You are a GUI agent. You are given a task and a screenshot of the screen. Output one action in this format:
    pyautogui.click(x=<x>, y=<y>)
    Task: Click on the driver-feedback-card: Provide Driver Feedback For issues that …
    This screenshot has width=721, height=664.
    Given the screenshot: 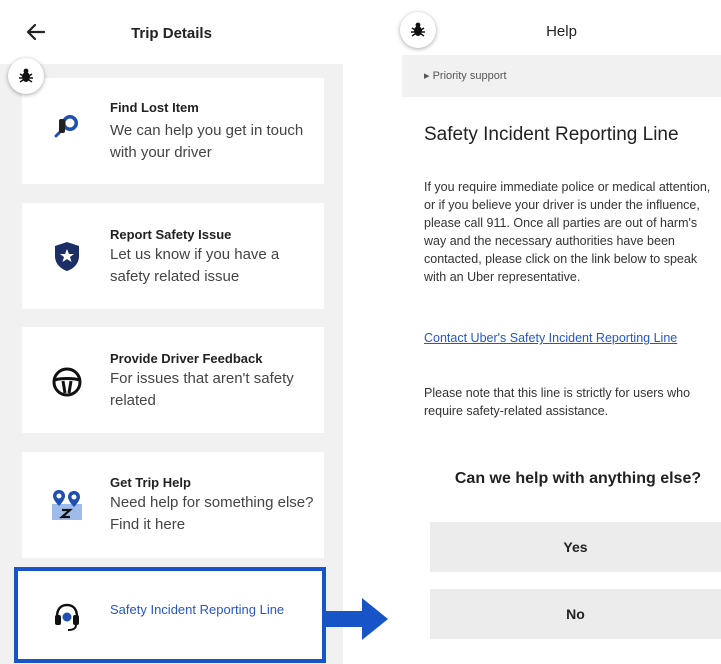 What is the action you would take?
    pyautogui.click(x=173, y=380)
    